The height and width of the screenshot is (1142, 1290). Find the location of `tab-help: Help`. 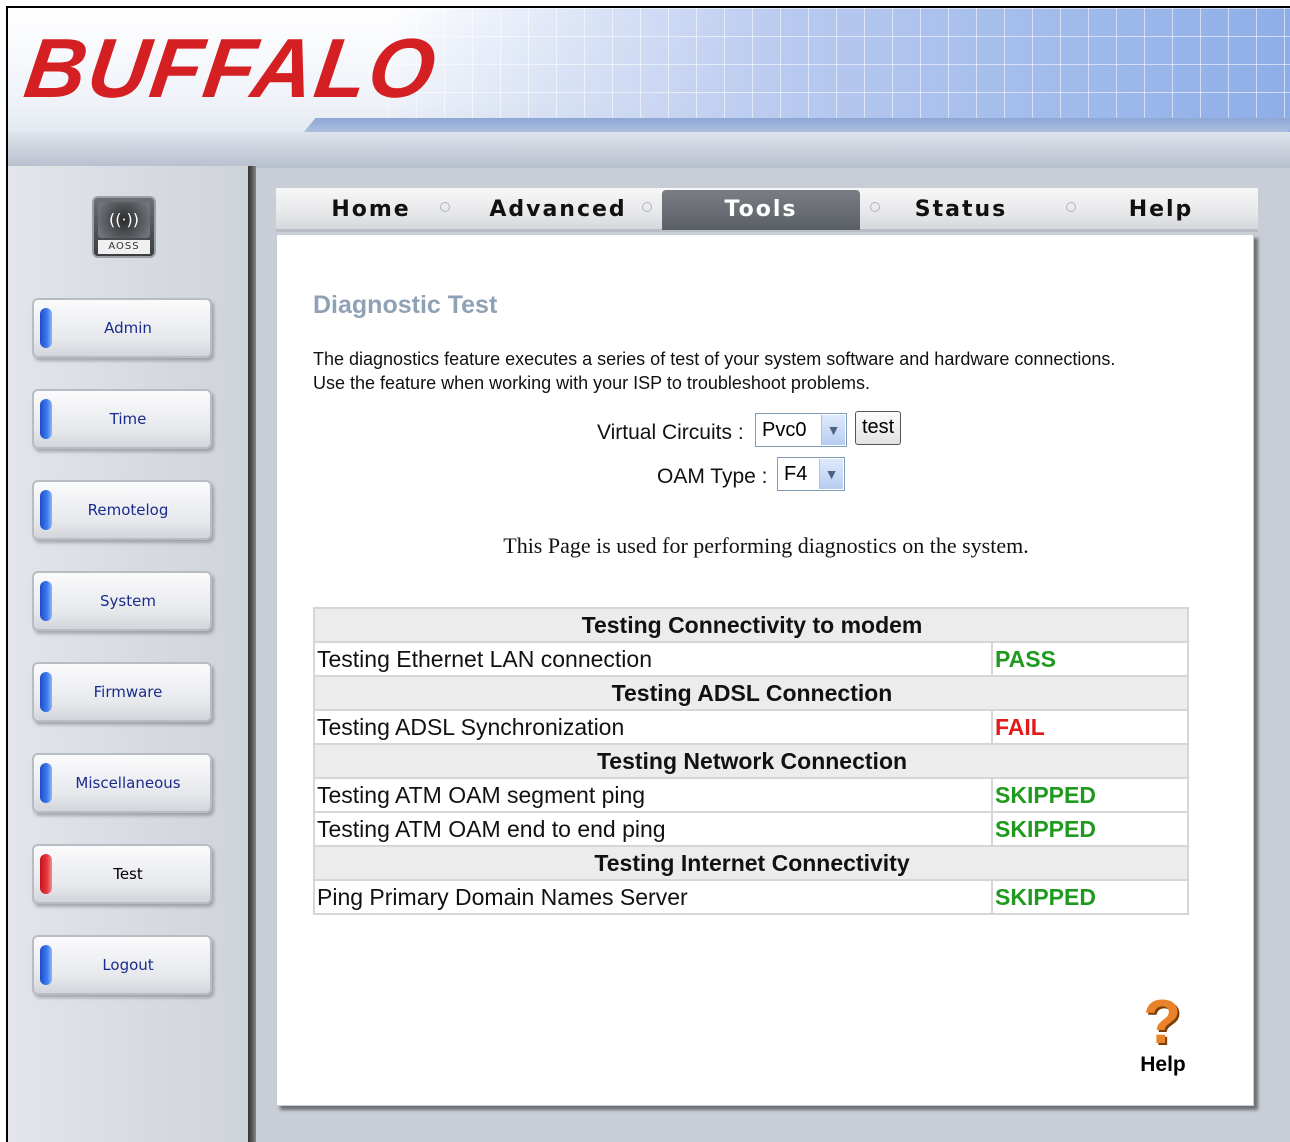

tab-help: Help is located at coordinates (1161, 210).